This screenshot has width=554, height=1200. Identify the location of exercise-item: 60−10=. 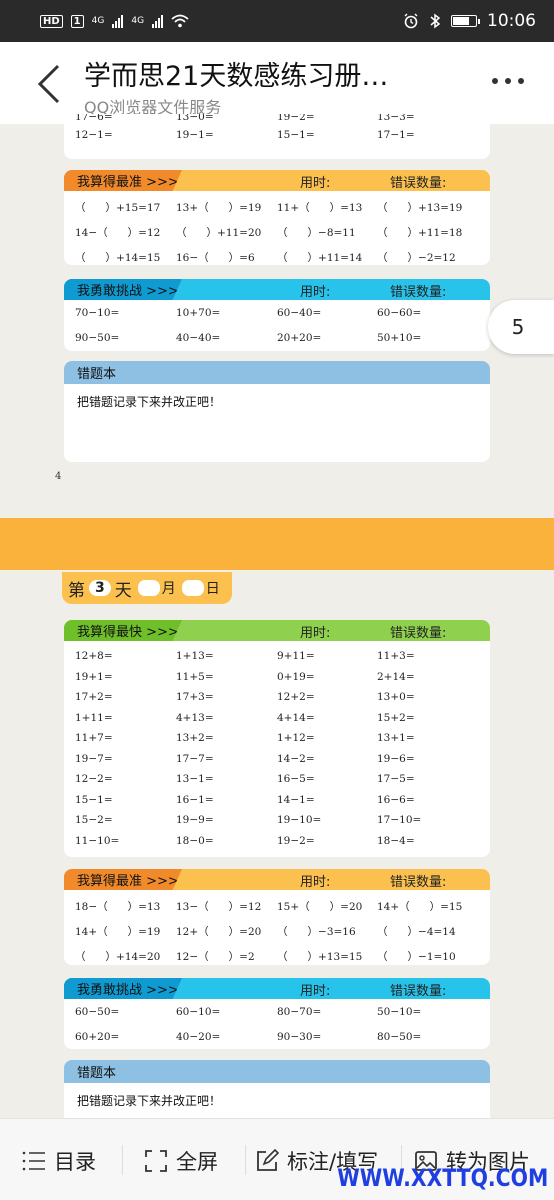
(198, 1012).